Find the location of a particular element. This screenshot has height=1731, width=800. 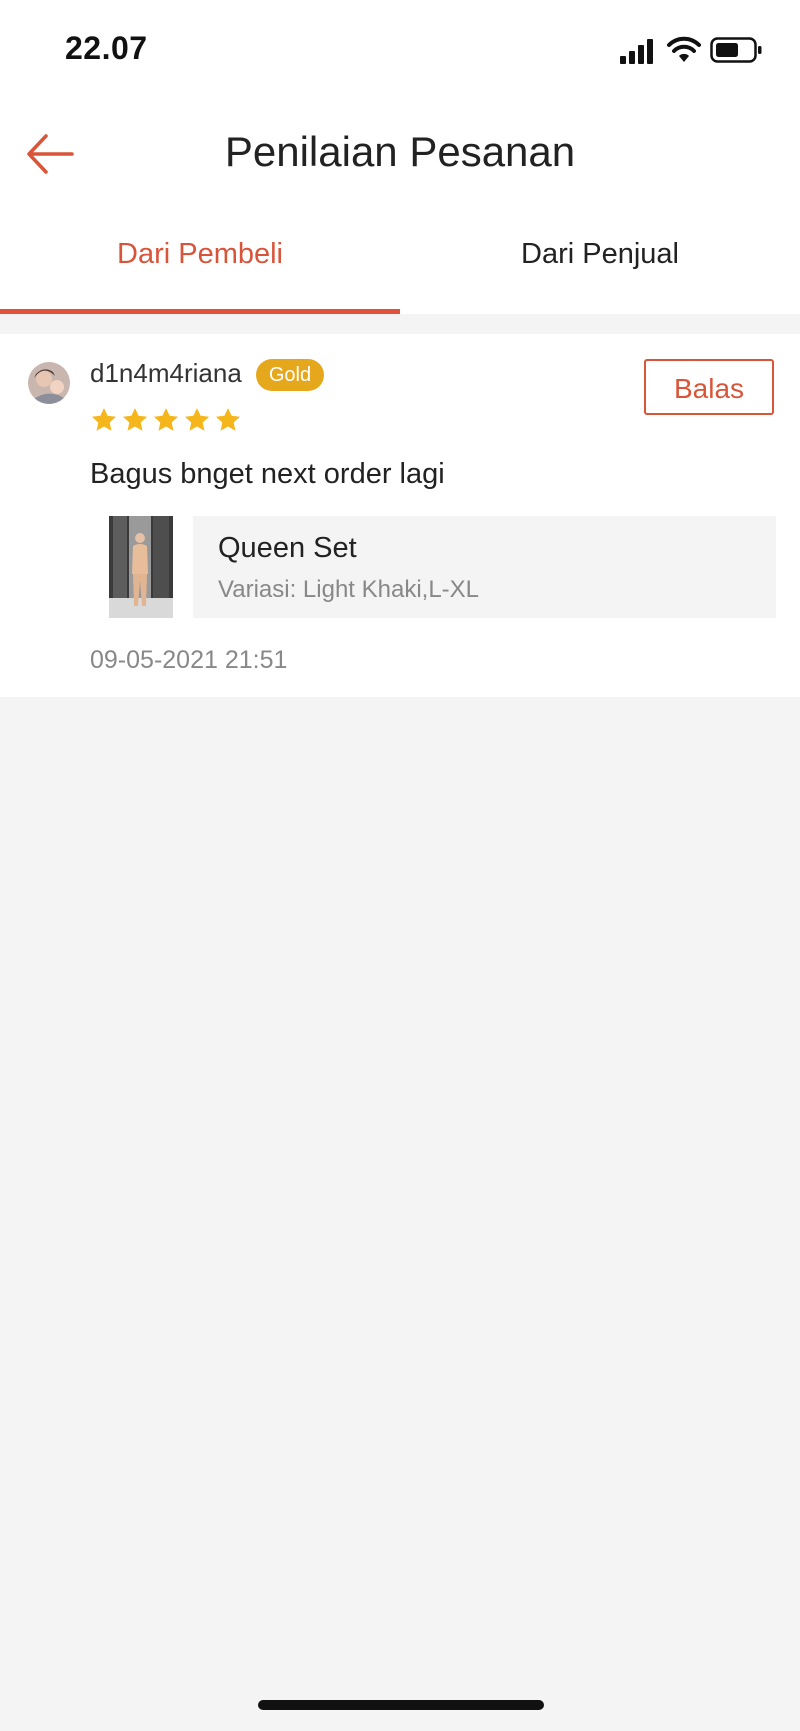

product-info: Queen Set Variasi: Light Khaki,L-XL is located at coordinates (484, 567).